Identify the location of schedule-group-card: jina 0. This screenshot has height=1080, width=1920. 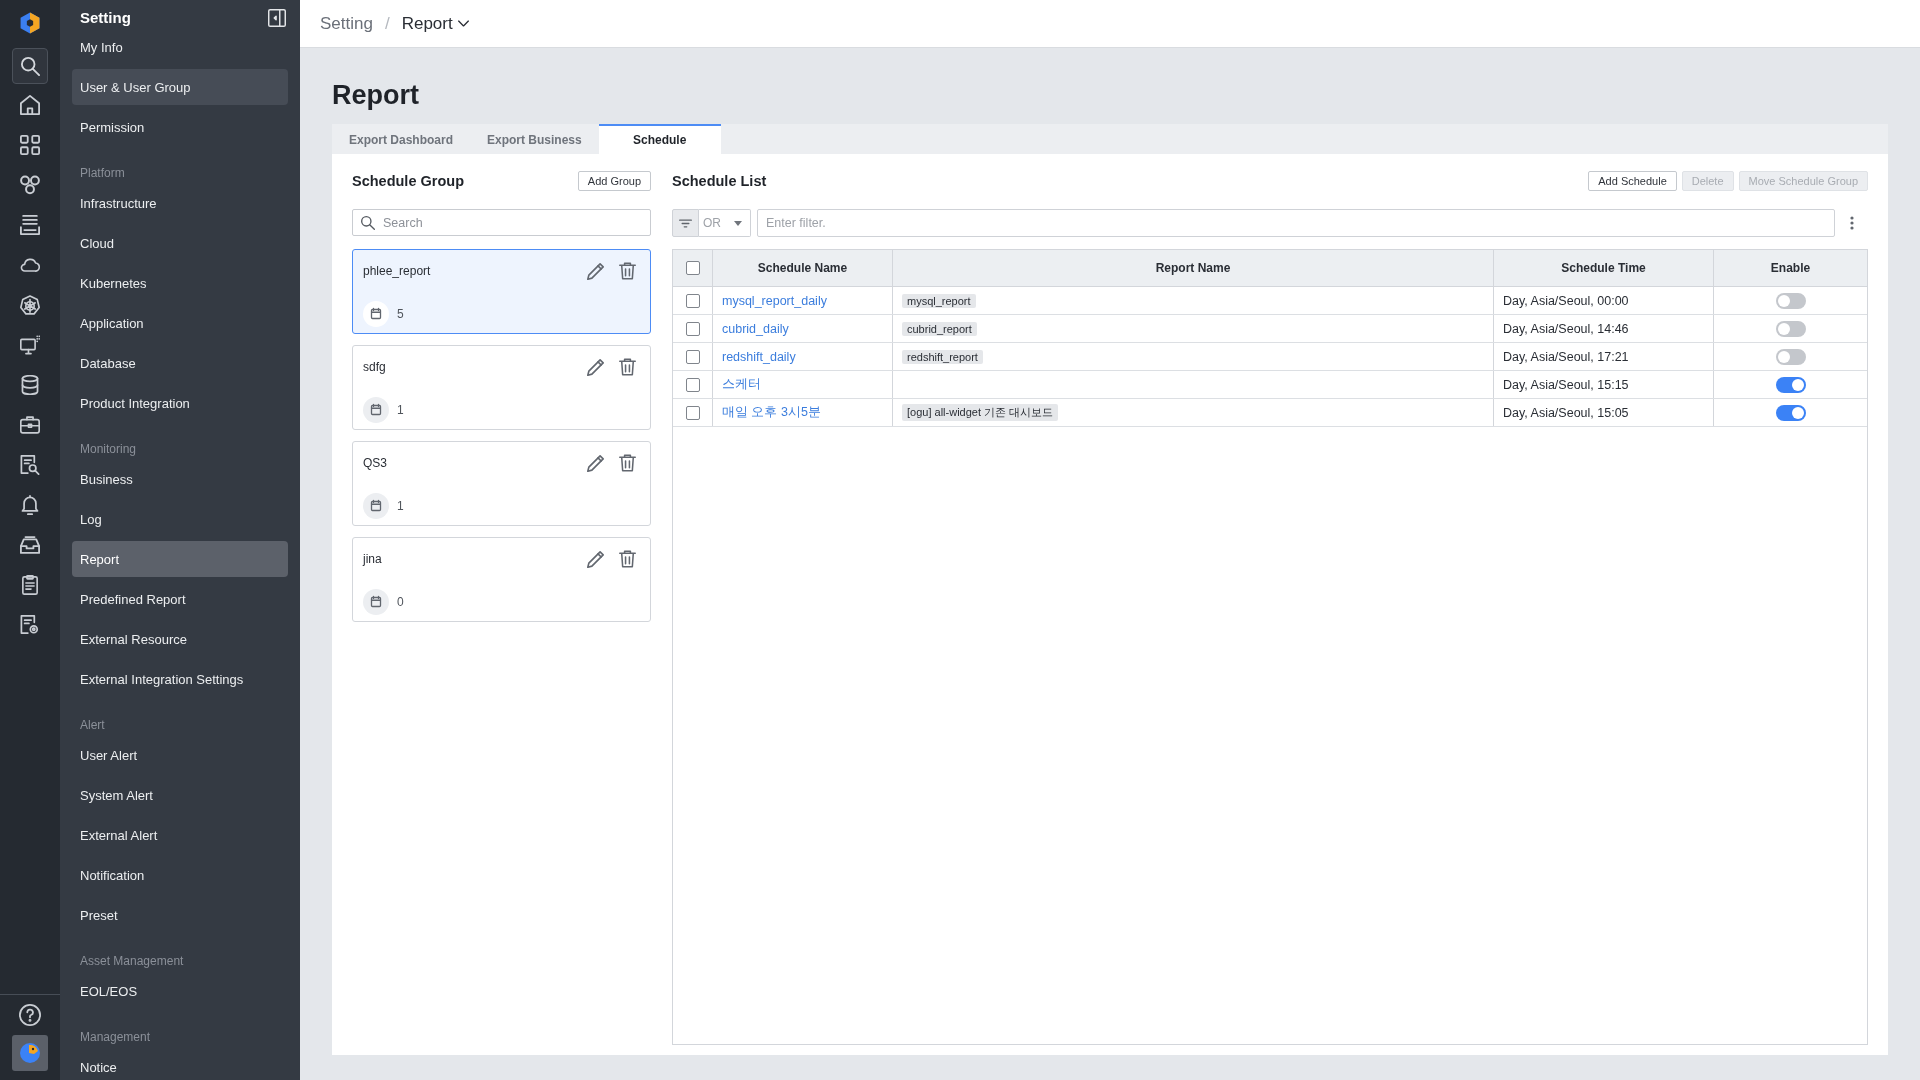
(501, 579).